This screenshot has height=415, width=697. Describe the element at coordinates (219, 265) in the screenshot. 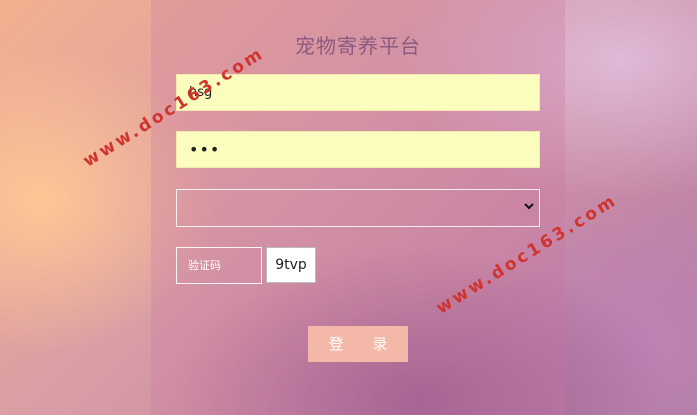

I see `captcha-input: 验证码` at that location.